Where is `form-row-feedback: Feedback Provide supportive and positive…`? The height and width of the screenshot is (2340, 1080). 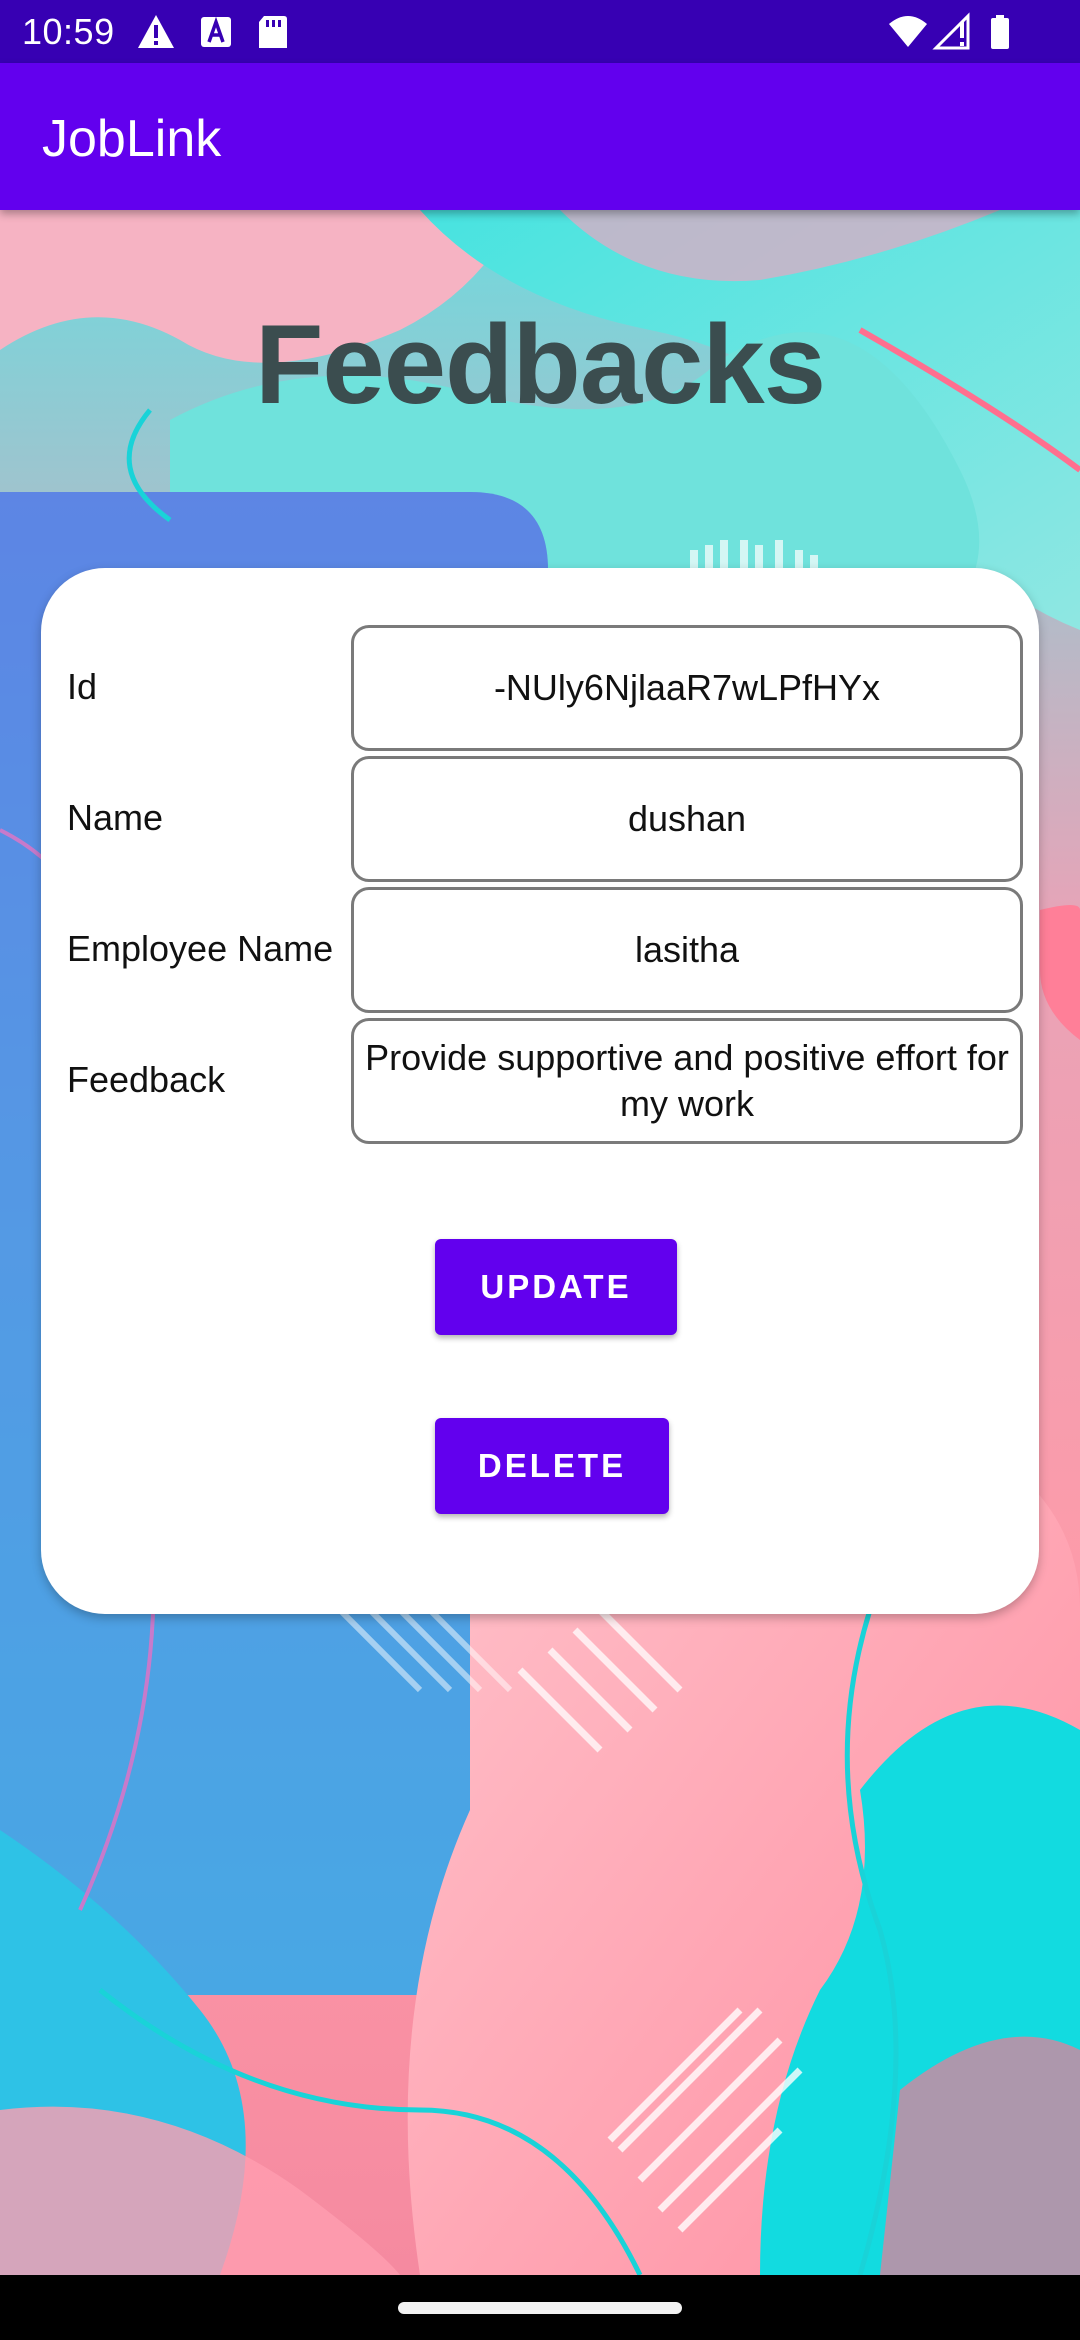
form-row-feedback: Feedback Provide supportive and positive… is located at coordinates (540, 1081).